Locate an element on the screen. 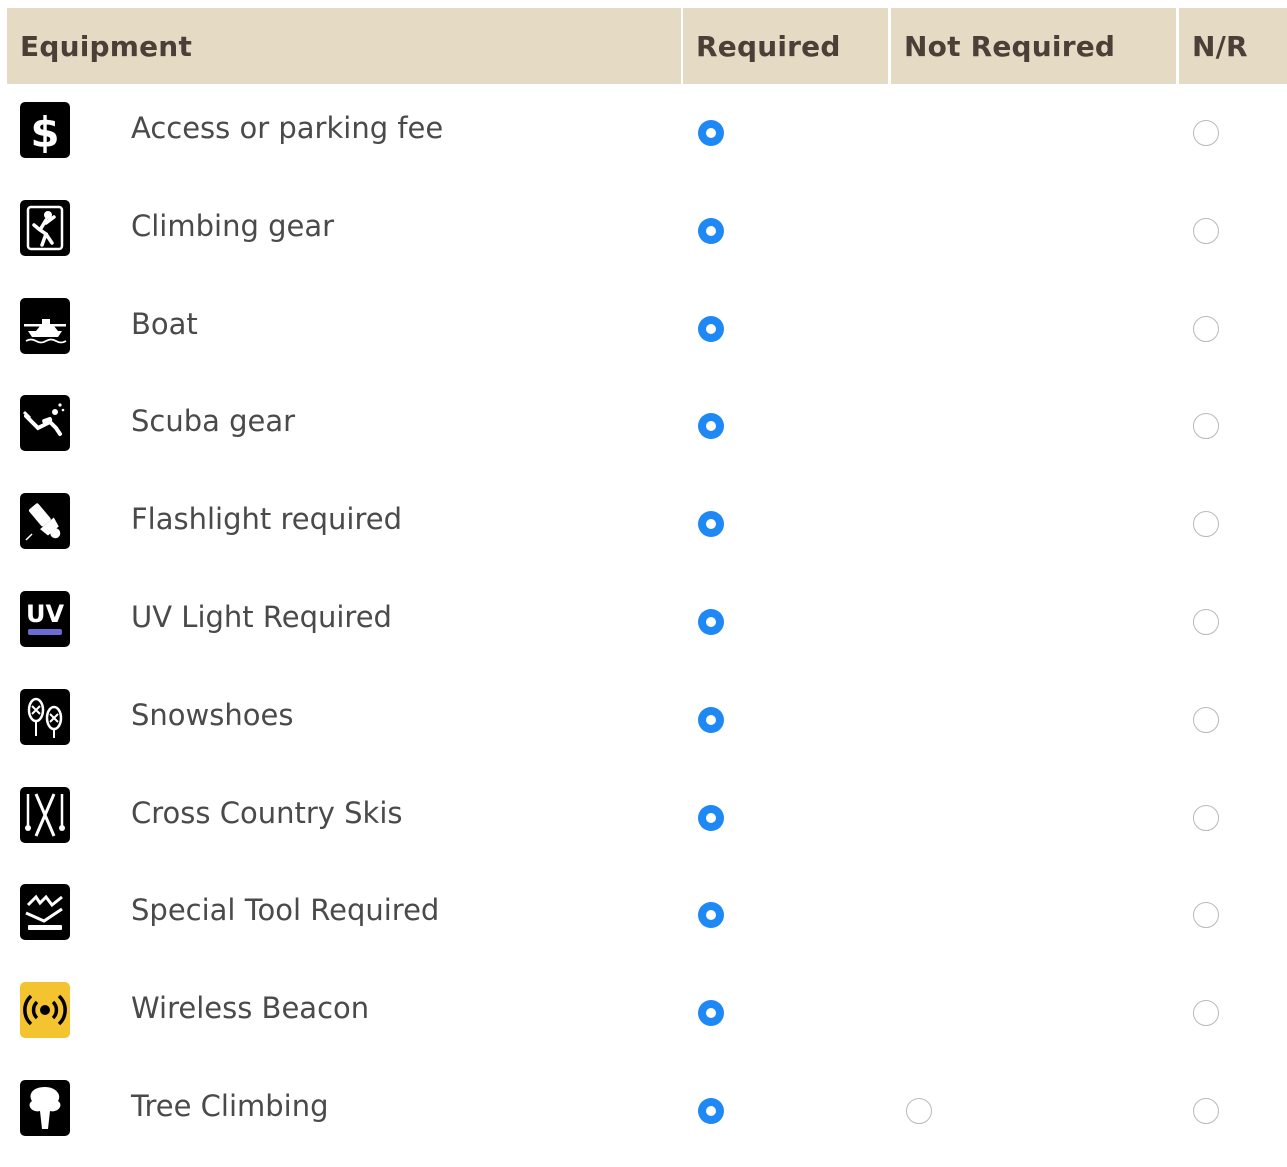 This screenshot has height=1167, width=1287. equipment-label: Snowshoes is located at coordinates (212, 714).